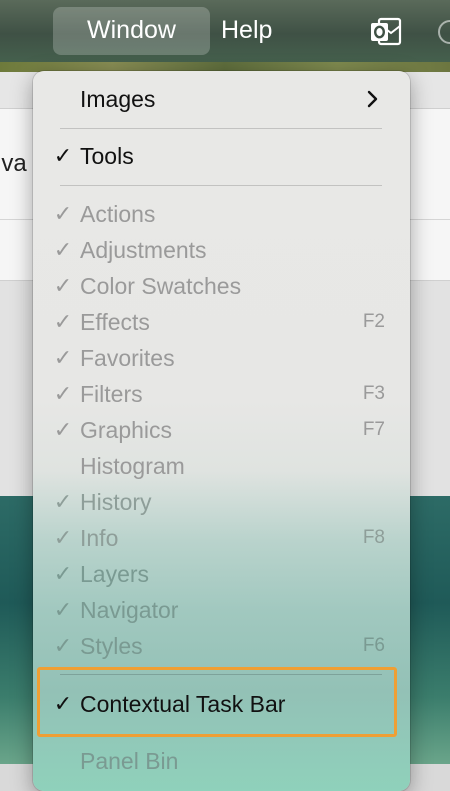  I want to click on menu-item-navigator: ✓ Navigator, so click(221, 610).